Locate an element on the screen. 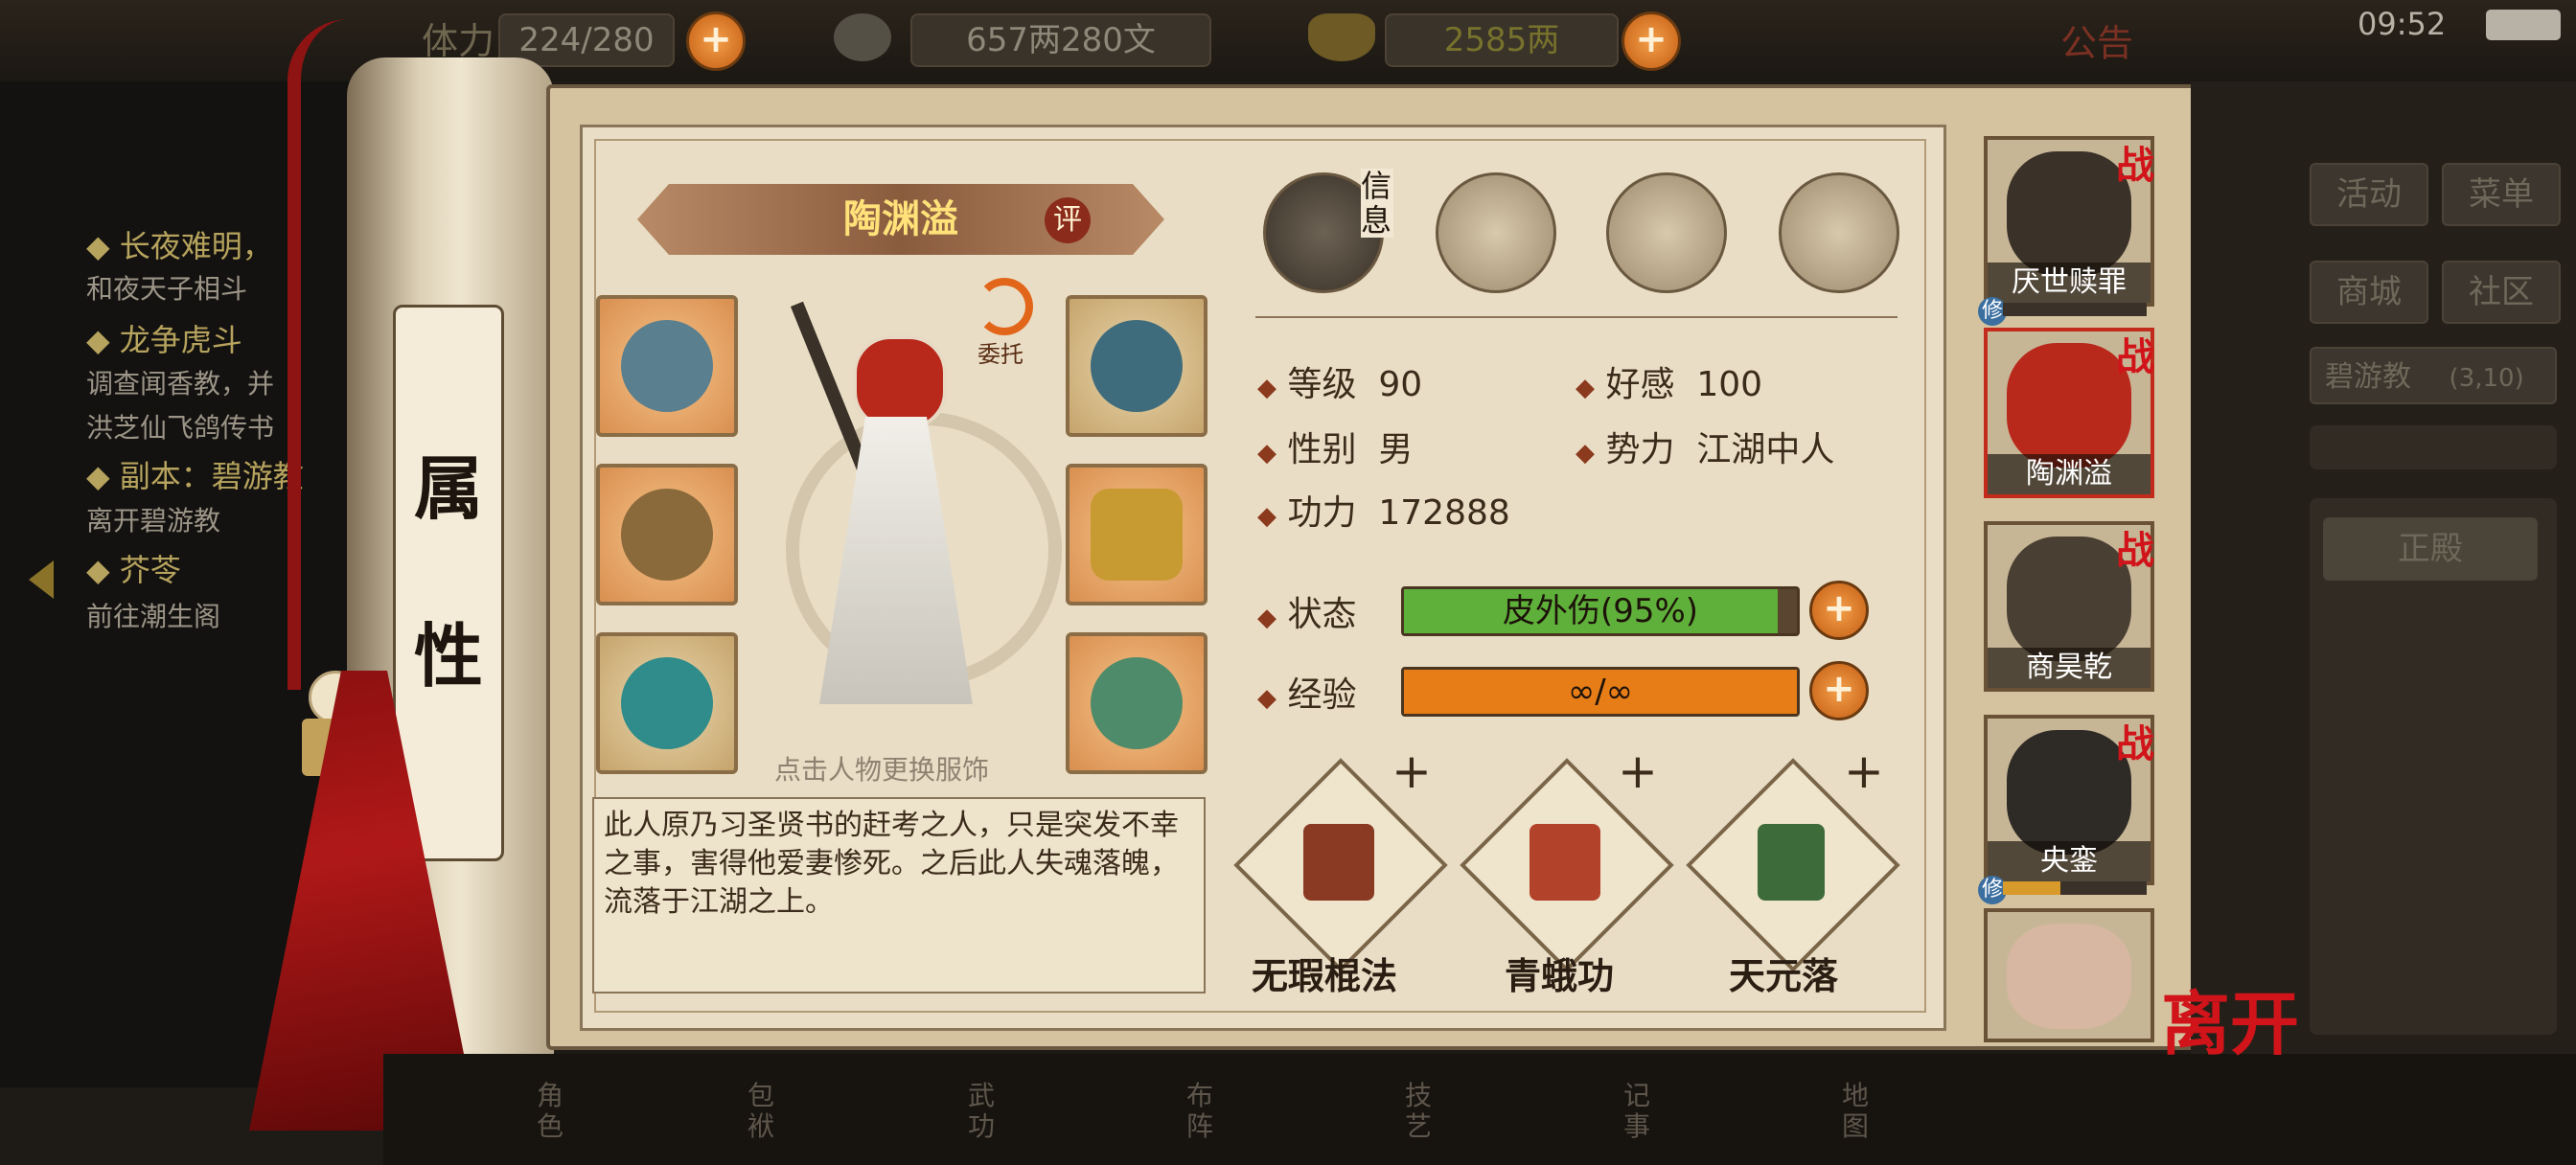 Image resolution: width=2576 pixels, height=1165 pixels. add-gold-button: + is located at coordinates (1651, 41).